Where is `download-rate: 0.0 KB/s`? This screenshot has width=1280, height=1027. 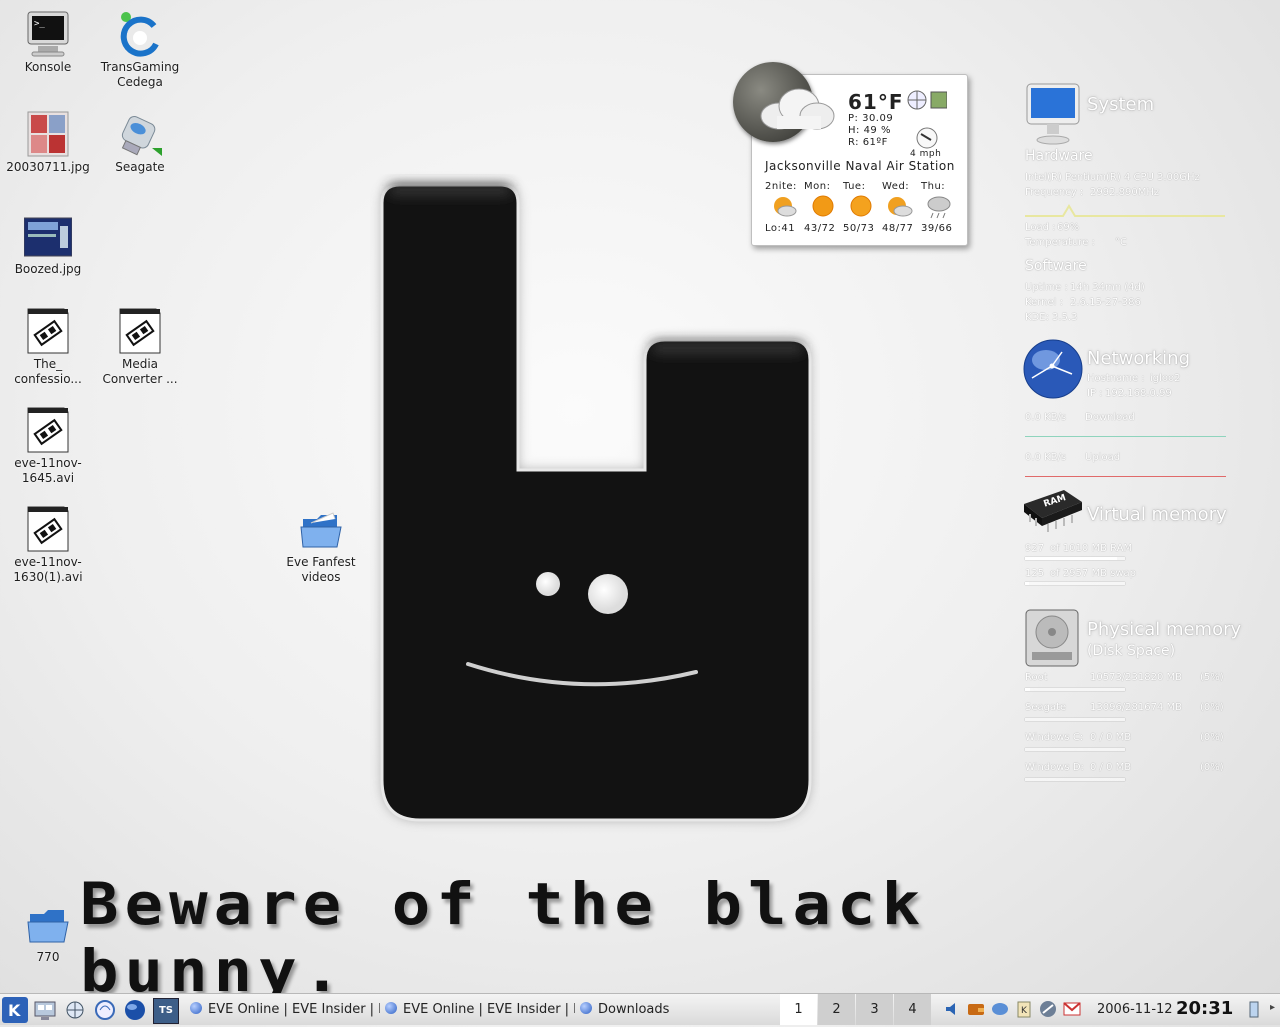
download-rate: 0.0 KB/s is located at coordinates (1046, 417).